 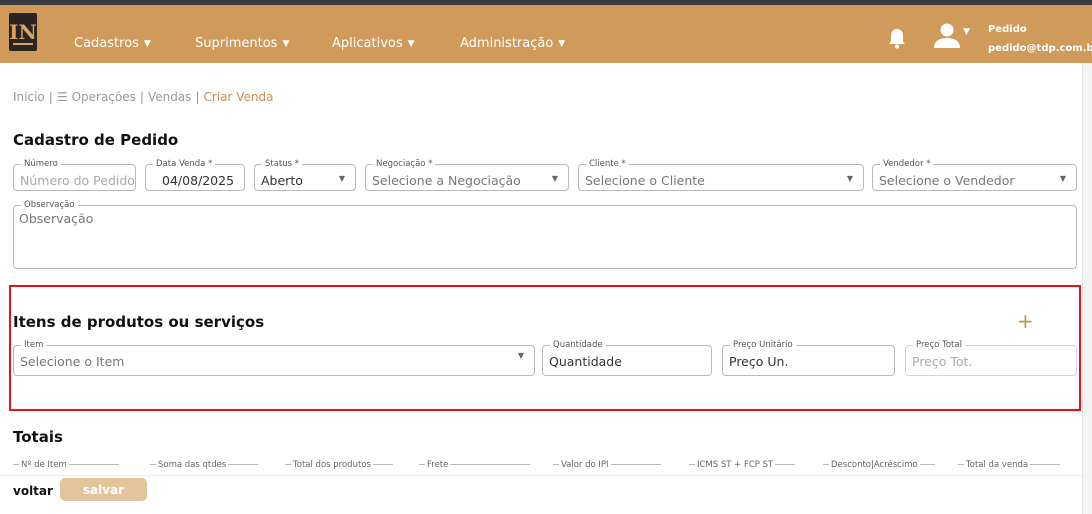 What do you see at coordinates (942, 361) in the screenshot?
I see `total-price-placeholder: Preço Tot.` at bounding box center [942, 361].